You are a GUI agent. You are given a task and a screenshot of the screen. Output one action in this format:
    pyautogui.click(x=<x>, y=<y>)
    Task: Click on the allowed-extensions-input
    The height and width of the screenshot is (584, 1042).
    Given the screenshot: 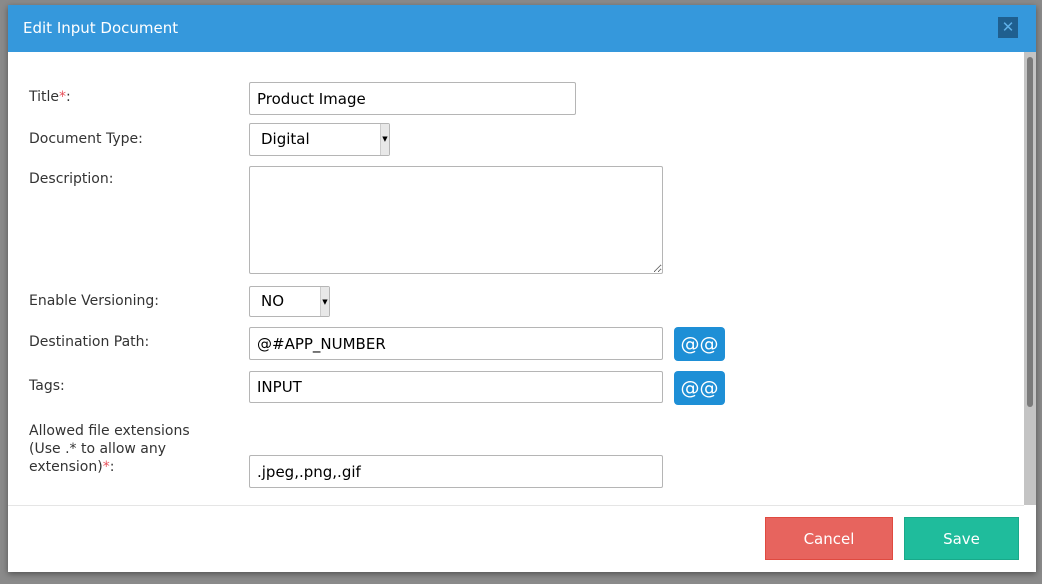 What is the action you would take?
    pyautogui.click(x=456, y=471)
    